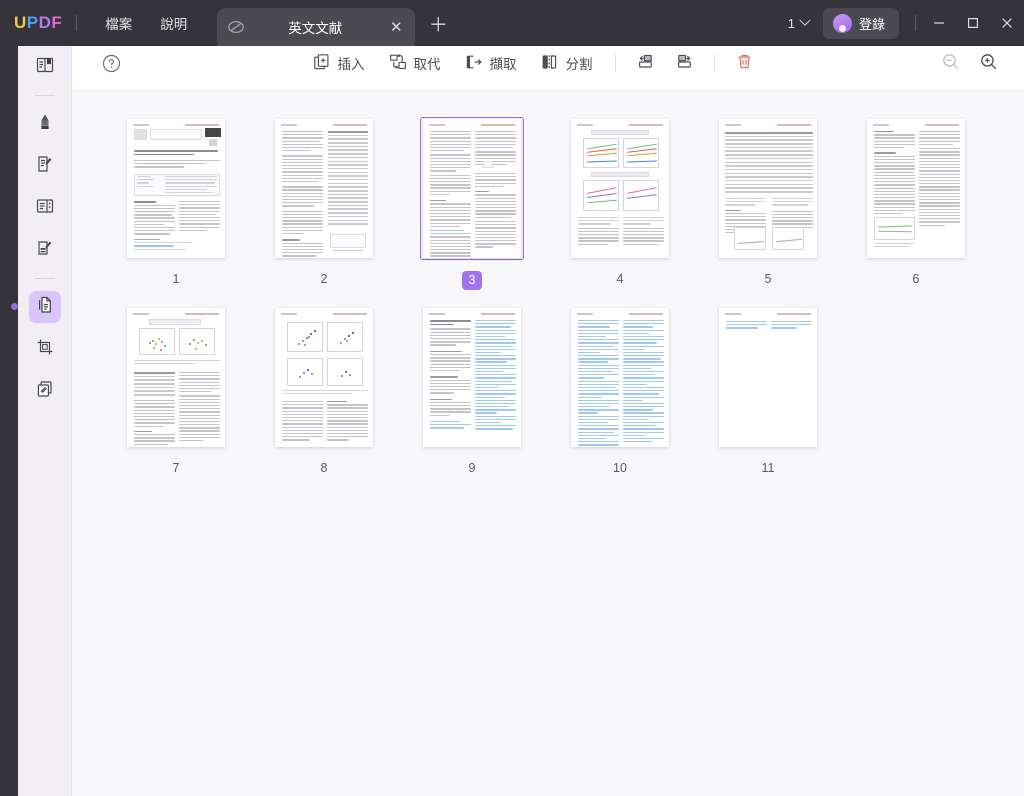  Describe the element at coordinates (45, 416) in the screenshot. I see `left-sidebar` at that location.